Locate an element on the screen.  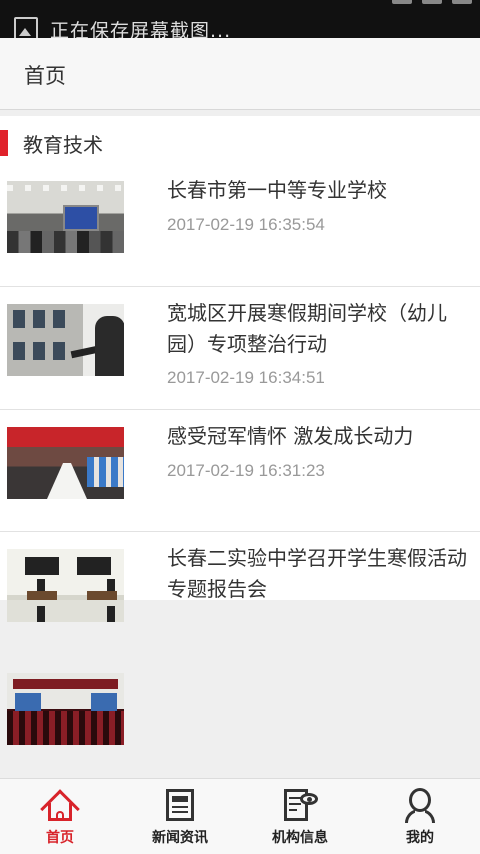
news-date: 2017-02-19 16:35:54 is located at coordinates (246, 224).